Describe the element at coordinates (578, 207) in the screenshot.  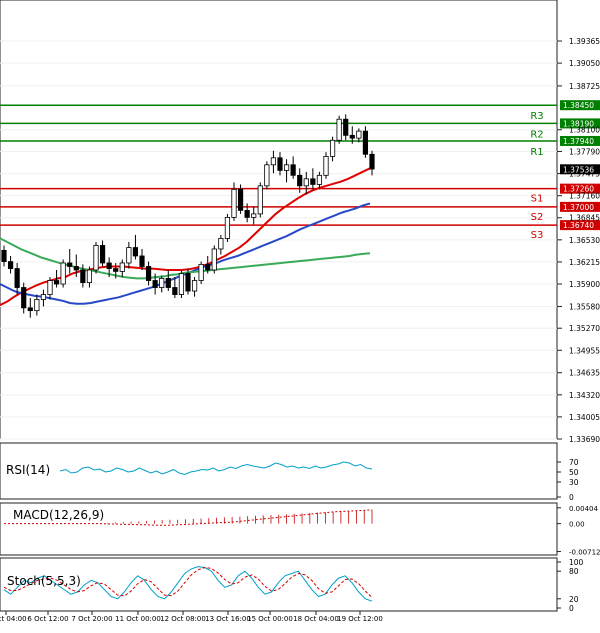
I see `level-price-label: 1.37000` at that location.